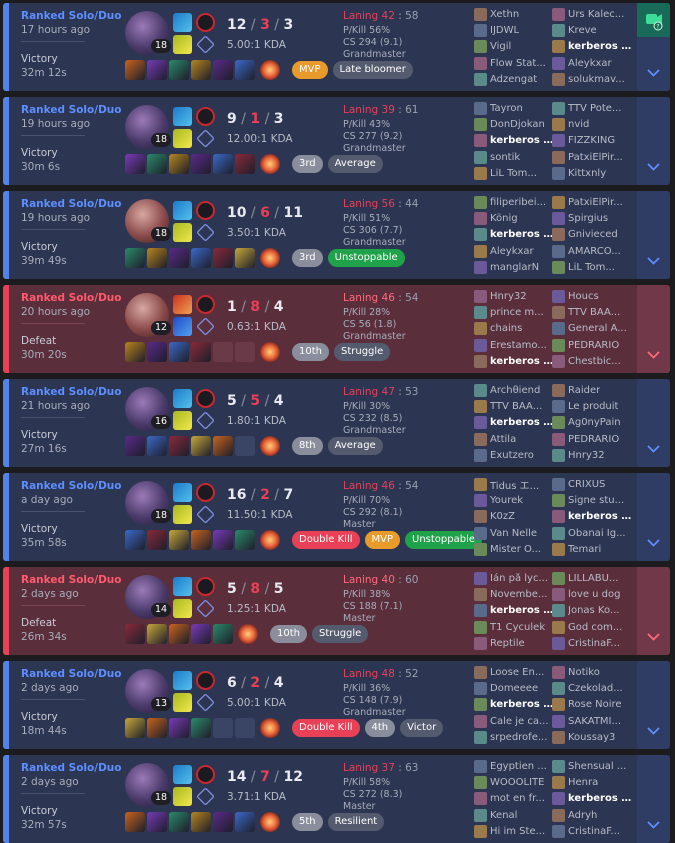  What do you see at coordinates (584, 549) in the screenshot?
I see `participant-name: Temari` at bounding box center [584, 549].